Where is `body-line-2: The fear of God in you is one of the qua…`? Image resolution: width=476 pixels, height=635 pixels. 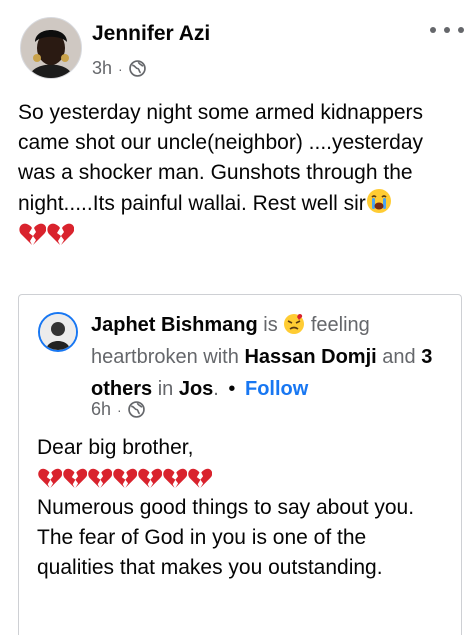 body-line-2: The fear of God in you is one of the qua… is located at coordinates (210, 552).